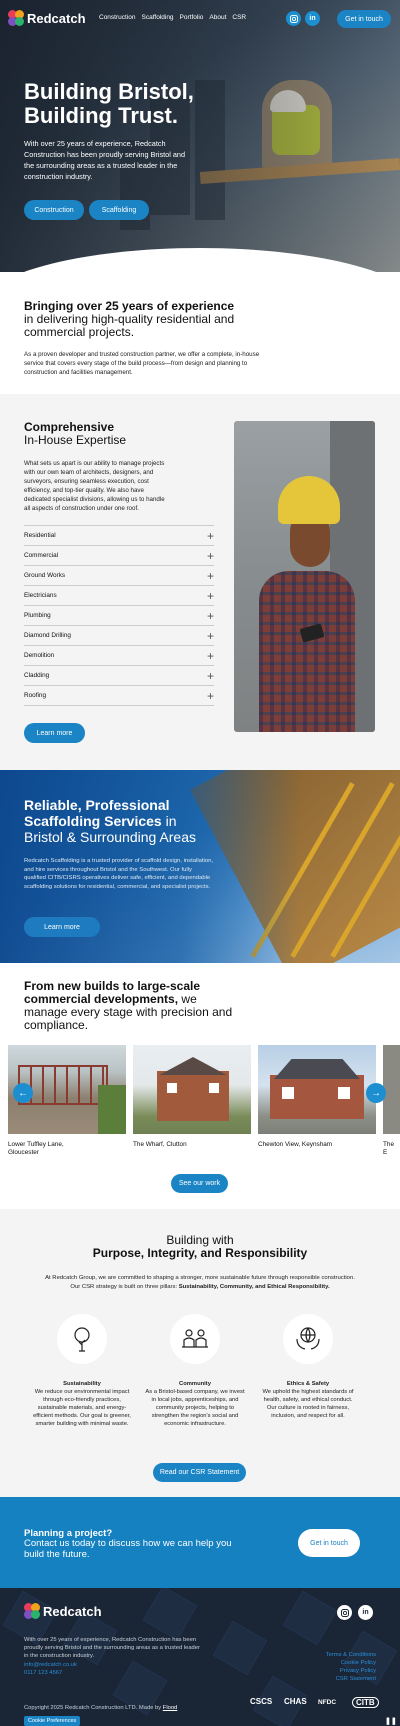  What do you see at coordinates (54, 210) in the screenshot?
I see `hero-construction-button: Construction` at bounding box center [54, 210].